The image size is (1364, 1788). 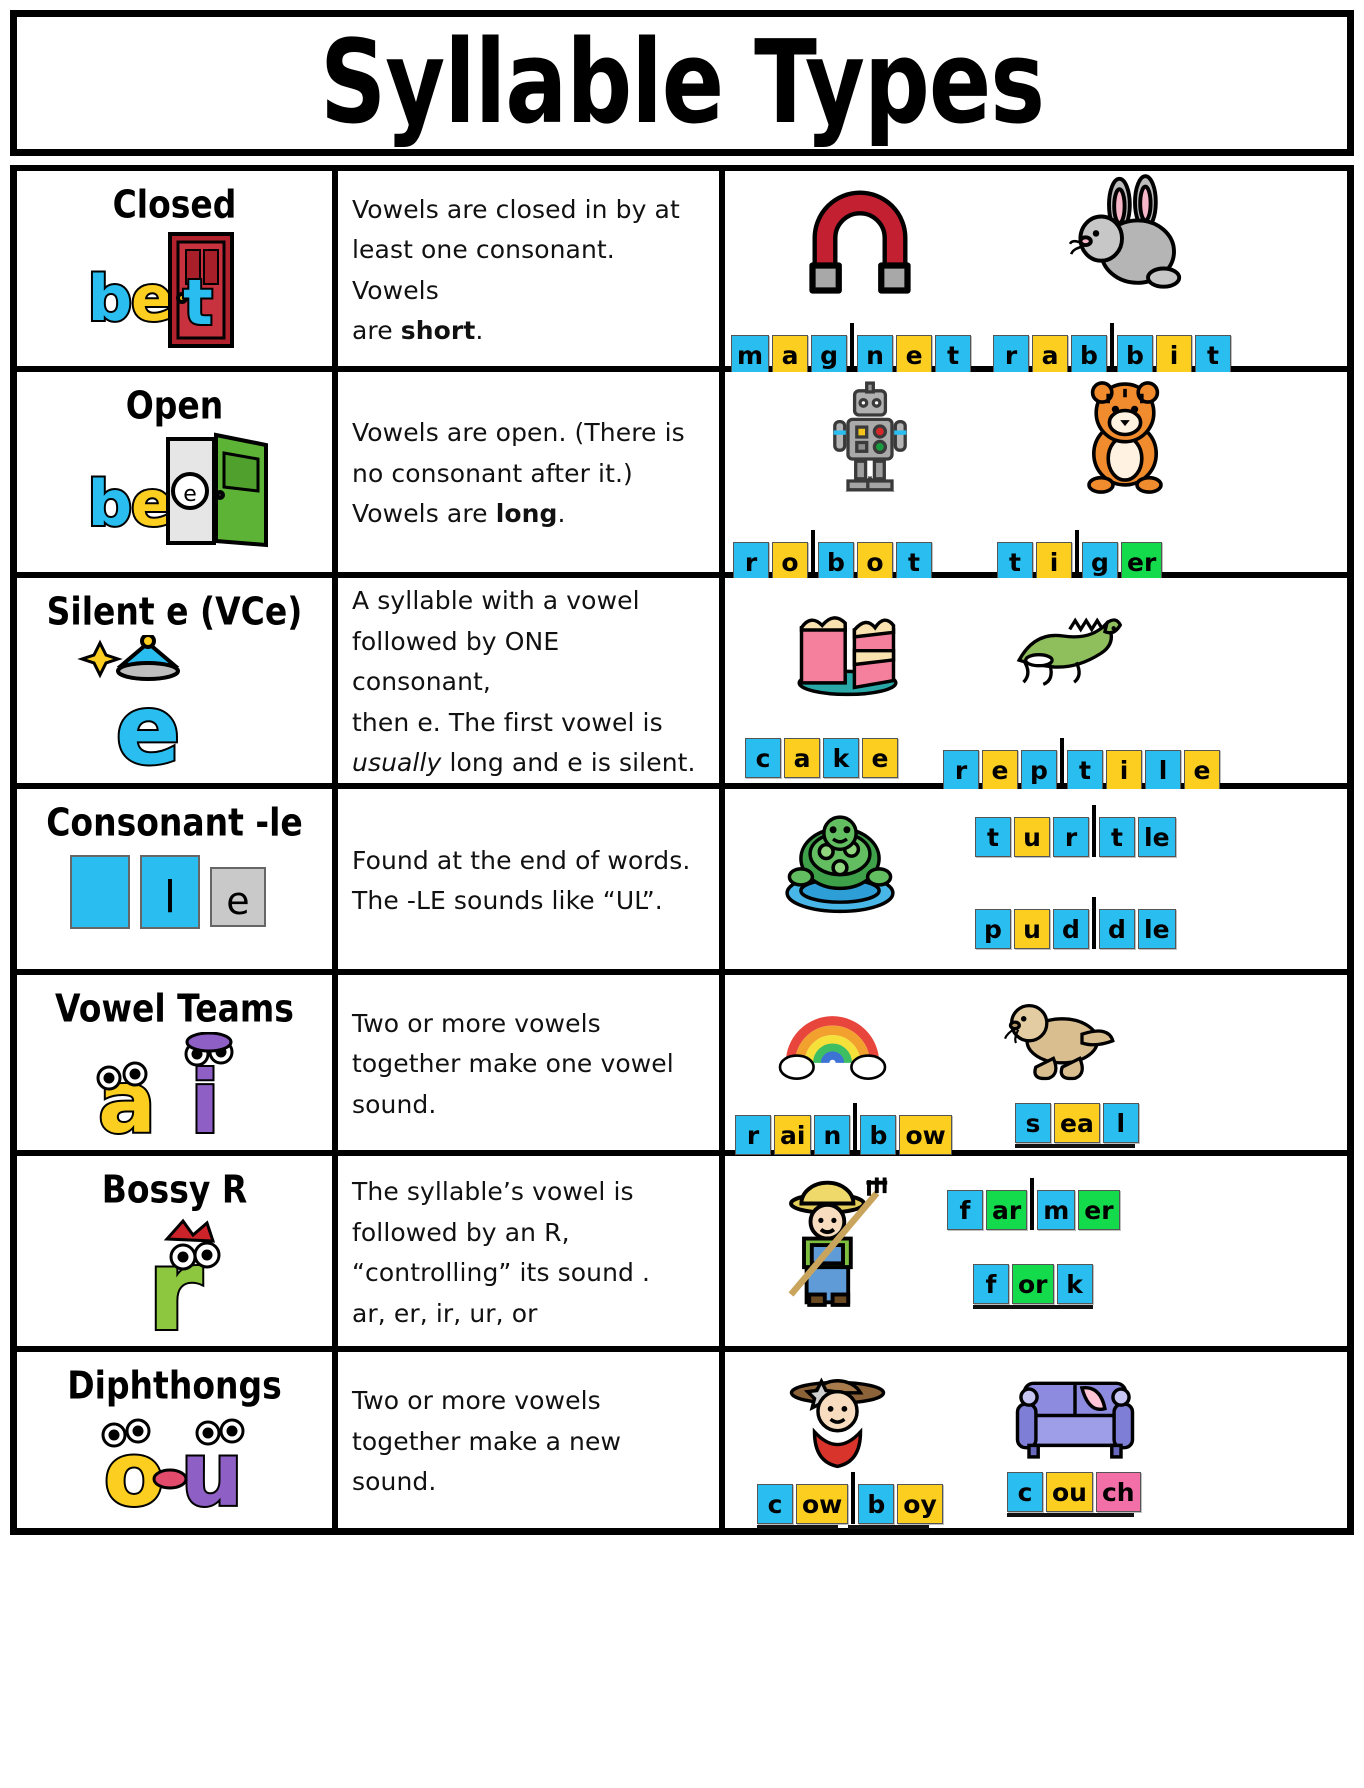 I want to click on example-picture-rainbow, so click(x=832, y=1035).